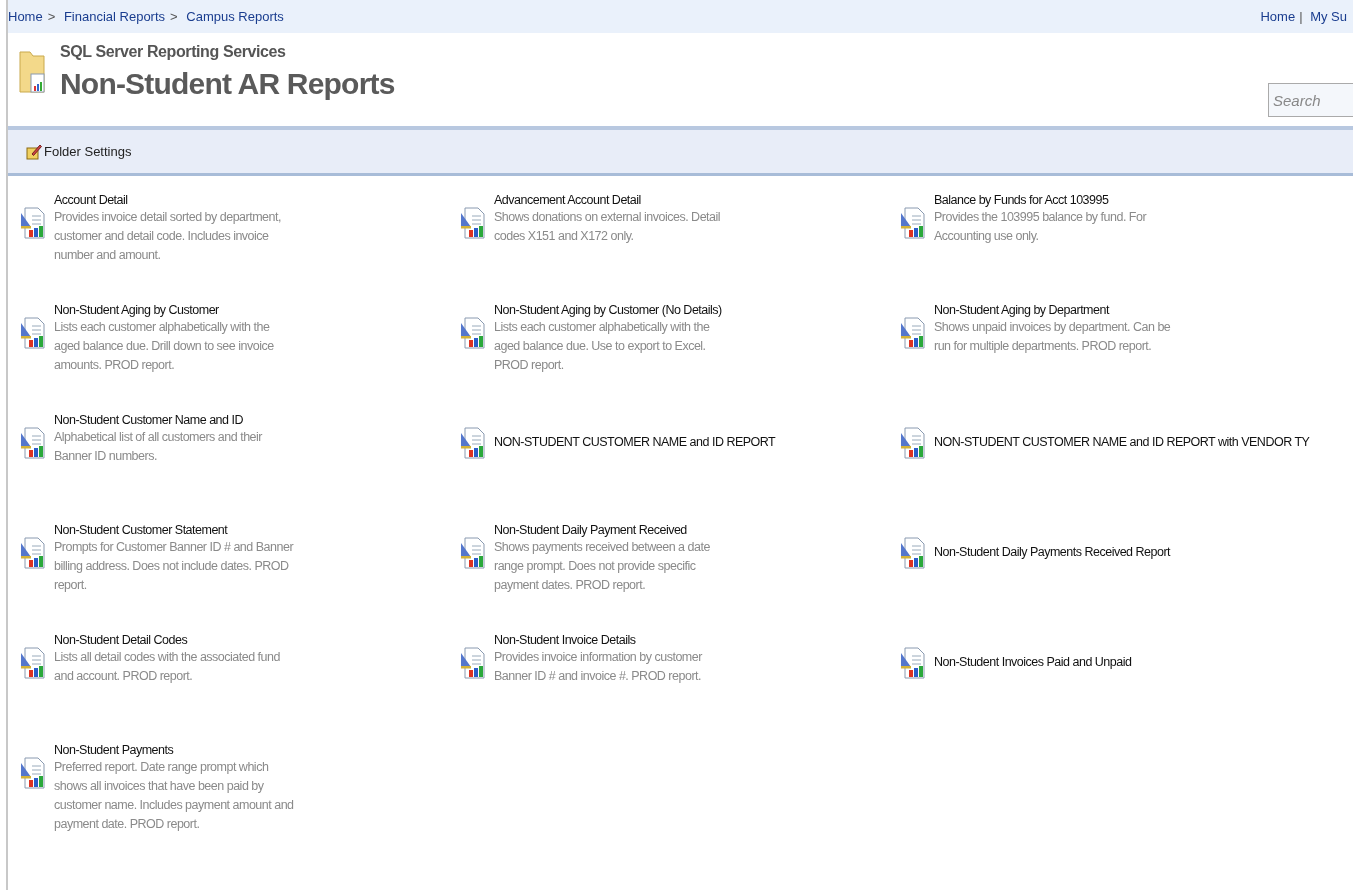 This screenshot has width=1353, height=890. Describe the element at coordinates (174, 796) in the screenshot. I see `report-description: Preferred report. Date range prompt which shows all invoices that have been paid by customer name. Includes payment amount and payment date. PROD report.` at that location.